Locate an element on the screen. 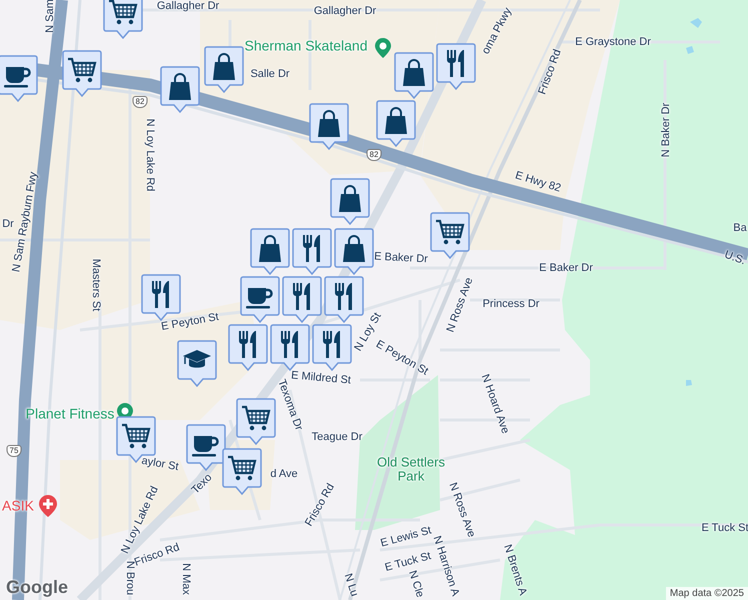  street-label: N Hoard Ave is located at coordinates (495, 404).